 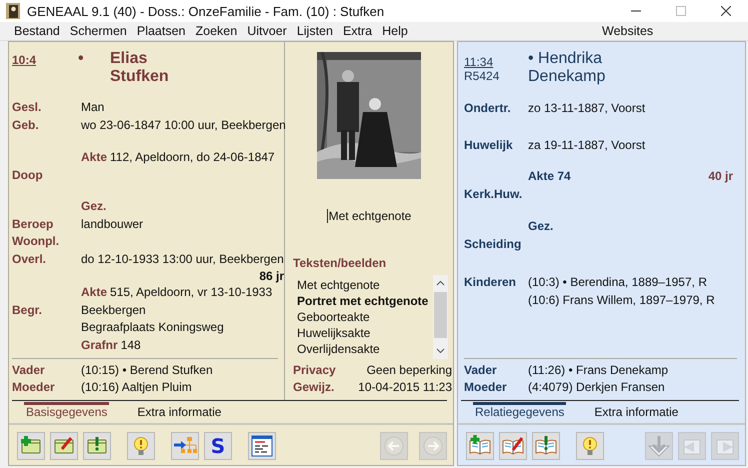 I want to click on field-label: Begr., so click(x=28, y=310).